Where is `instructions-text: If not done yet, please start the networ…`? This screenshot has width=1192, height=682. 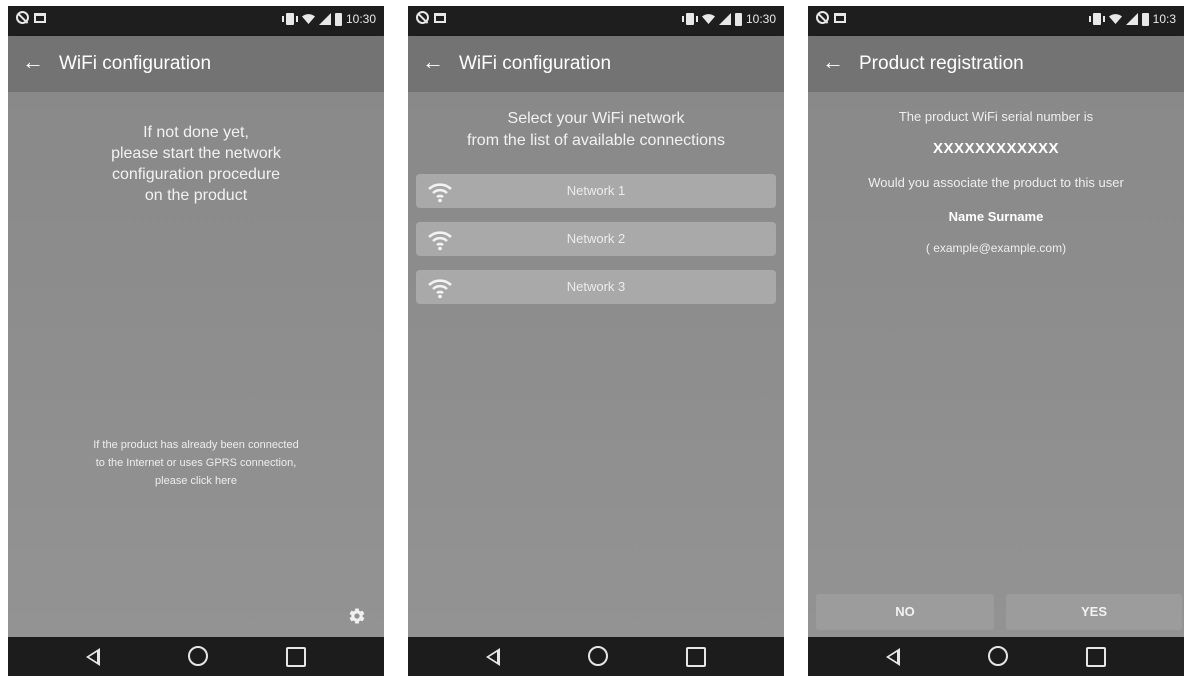
instructions-text: If not done yet, please start the networ… is located at coordinates (196, 164).